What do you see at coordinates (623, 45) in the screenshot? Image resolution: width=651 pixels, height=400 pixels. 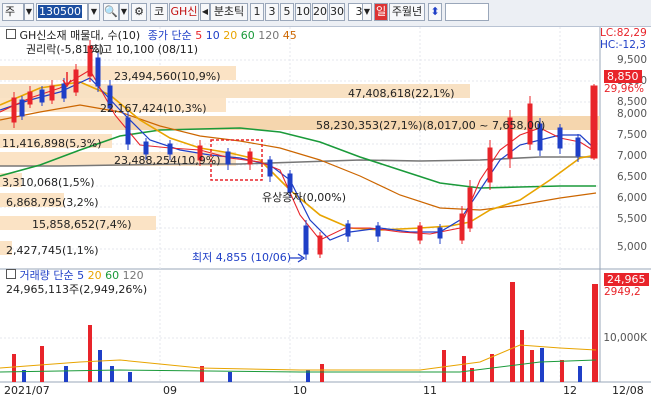 I see `hc-label: HC:-12,3` at bounding box center [623, 45].